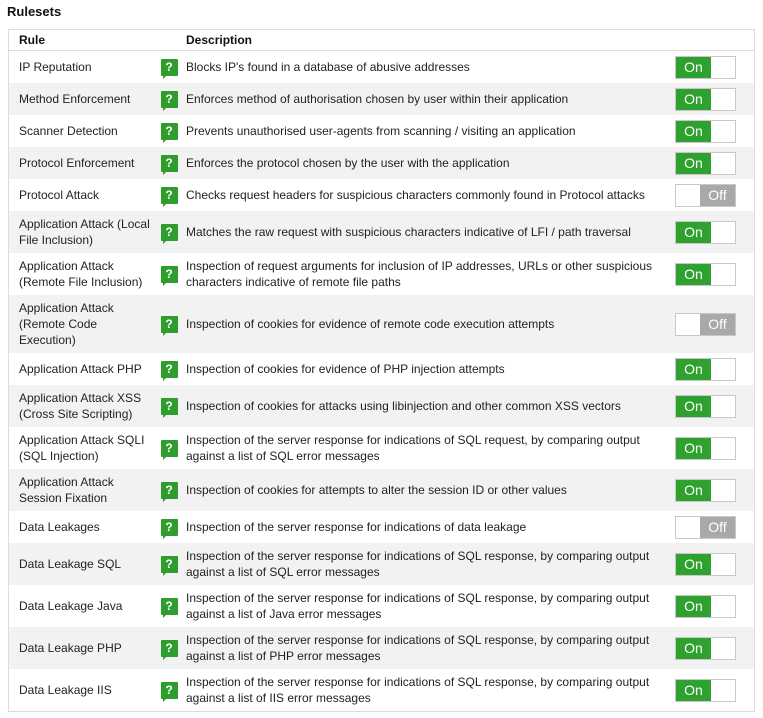 This screenshot has width=763, height=718. What do you see at coordinates (75, 99) in the screenshot?
I see `rule-name: Method Enforcement` at bounding box center [75, 99].